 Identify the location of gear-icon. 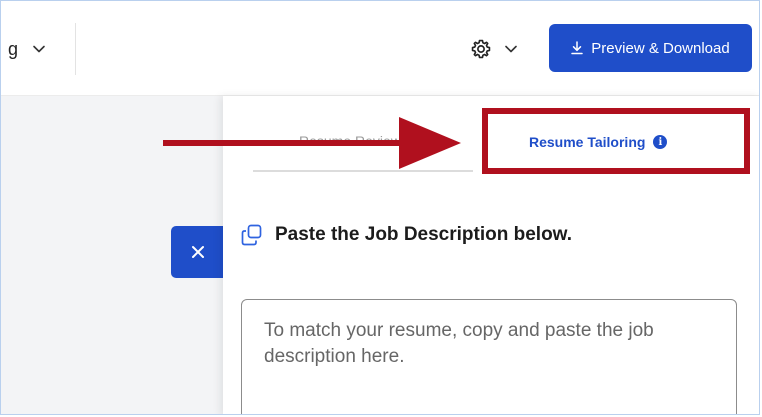
(481, 49).